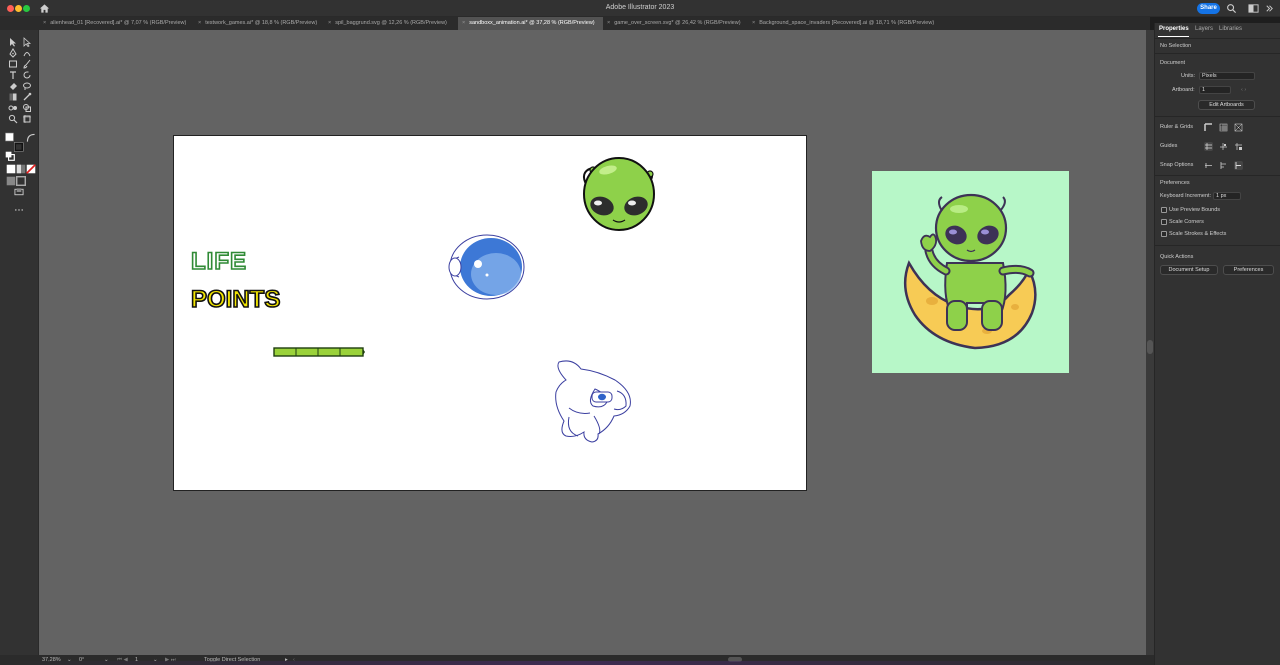 This screenshot has height=665, width=1280. Describe the element at coordinates (27, 97) in the screenshot. I see `eyedropper-tool-icon` at that location.